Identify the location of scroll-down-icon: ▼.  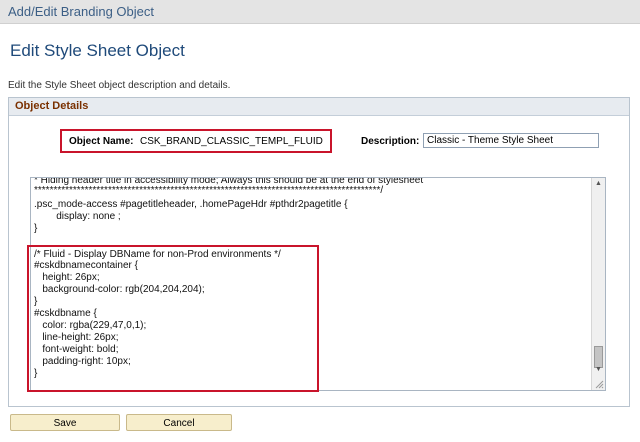
(598, 370).